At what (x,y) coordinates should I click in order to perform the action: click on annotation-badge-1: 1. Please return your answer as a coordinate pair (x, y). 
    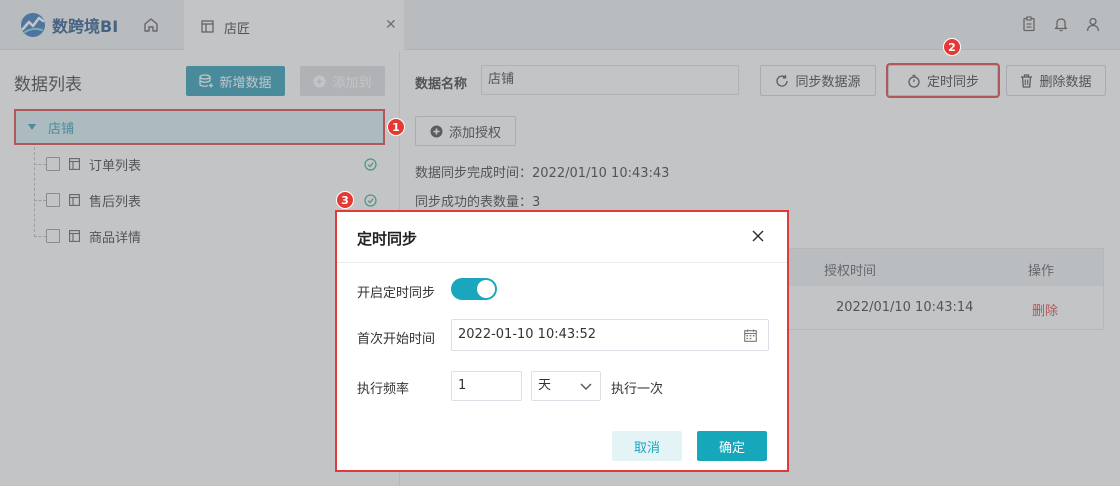
    Looking at the image, I should click on (396, 127).